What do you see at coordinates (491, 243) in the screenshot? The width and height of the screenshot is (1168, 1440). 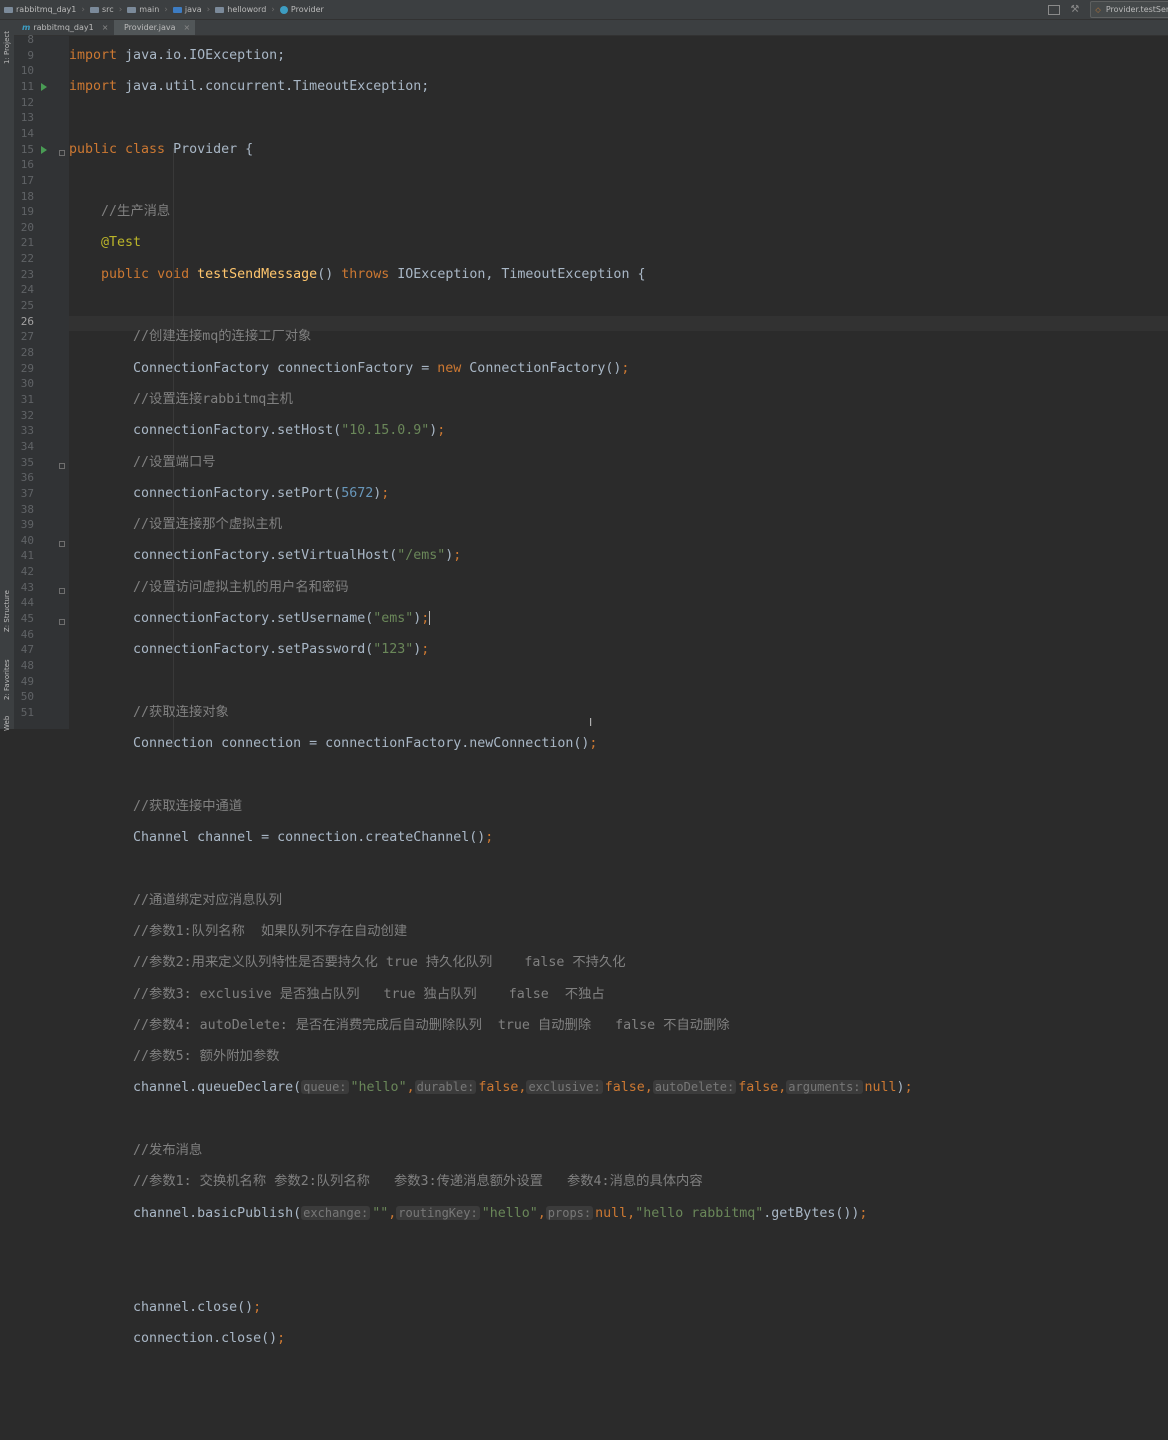 I see `code-line-14: @Test` at bounding box center [491, 243].